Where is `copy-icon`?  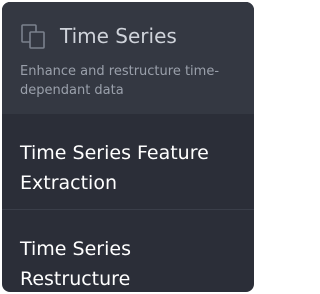 copy-icon is located at coordinates (34, 36).